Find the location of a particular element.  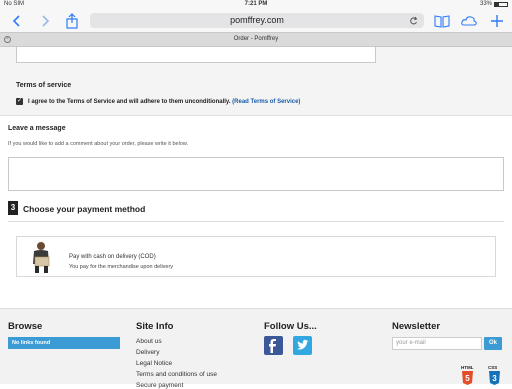

forward-icon is located at coordinates (45, 21).